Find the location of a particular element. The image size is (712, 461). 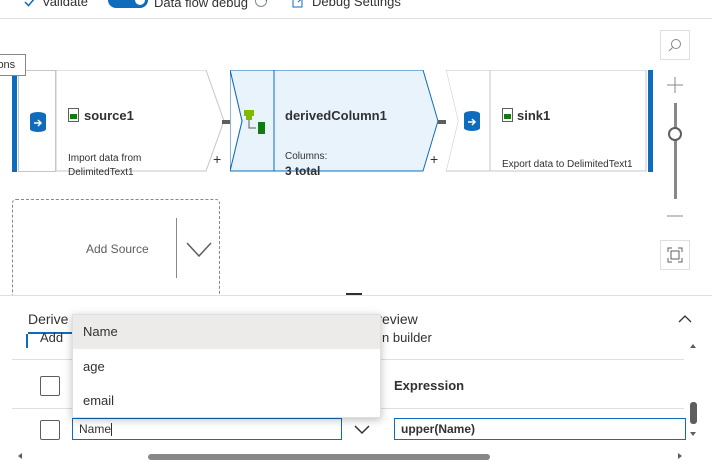

dropdown-option-selected: Name is located at coordinates (226, 332).